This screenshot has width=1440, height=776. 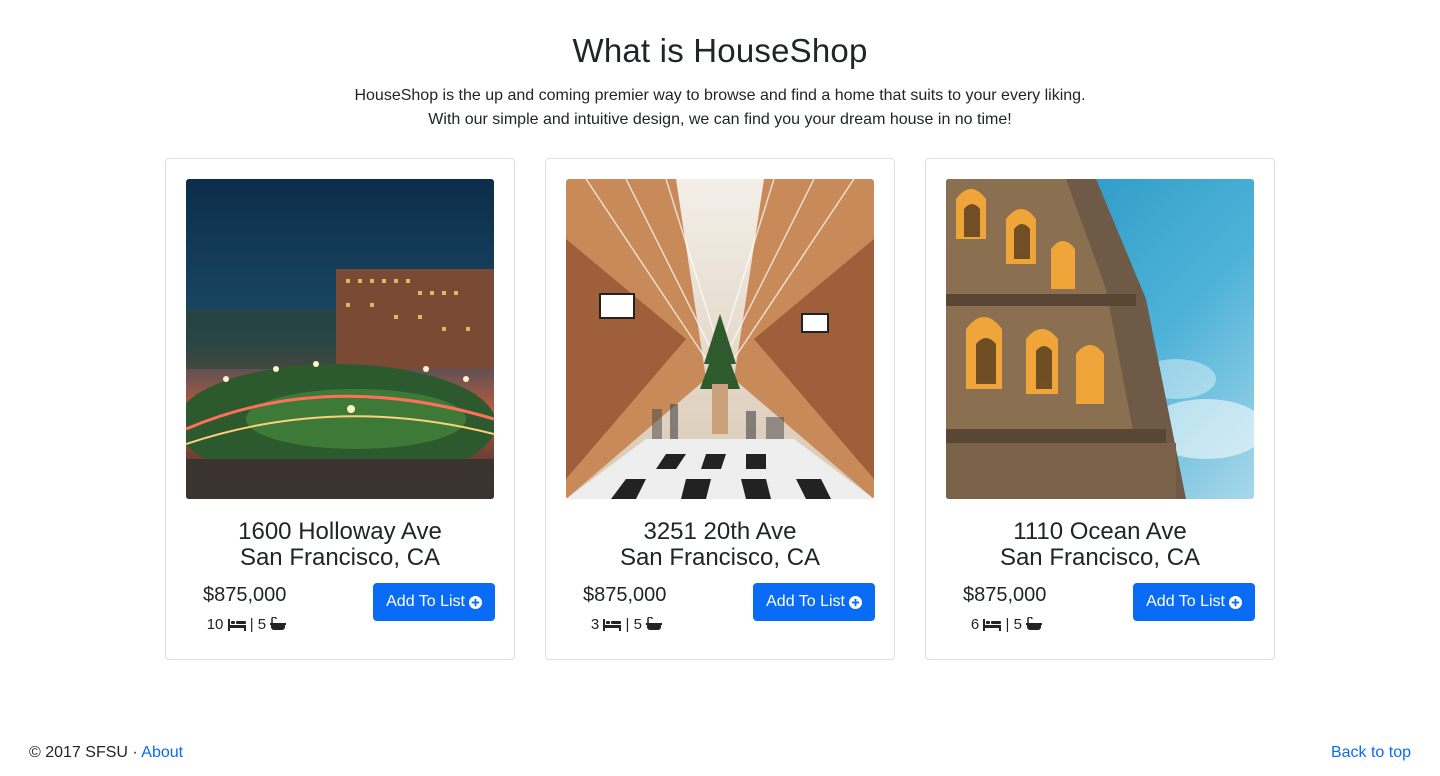 What do you see at coordinates (720, 339) in the screenshot?
I see `shopping-arcade-photo` at bounding box center [720, 339].